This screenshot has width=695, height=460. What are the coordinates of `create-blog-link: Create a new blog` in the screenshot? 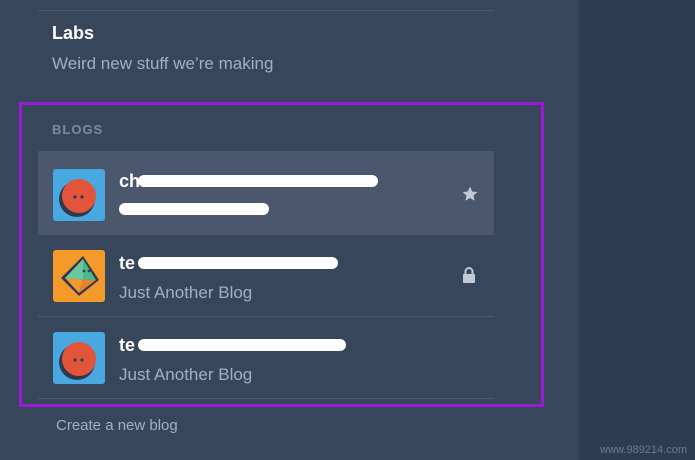 It's located at (117, 425).